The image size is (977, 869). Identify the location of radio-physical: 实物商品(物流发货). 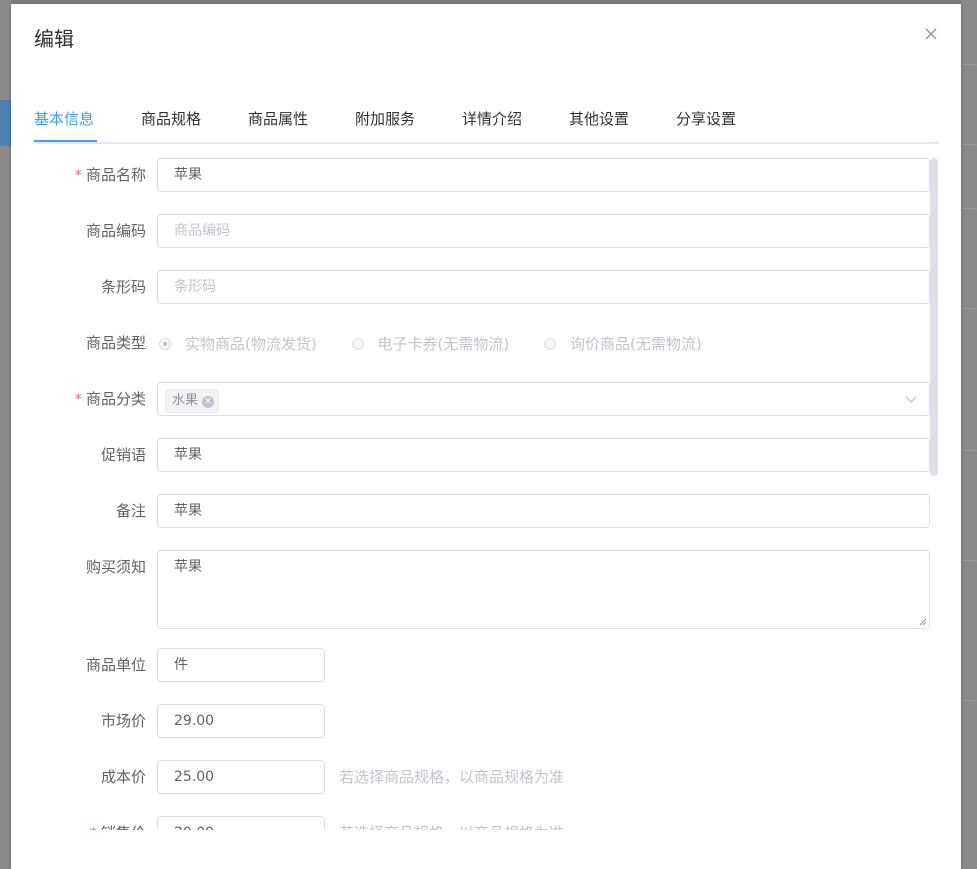
(238, 344).